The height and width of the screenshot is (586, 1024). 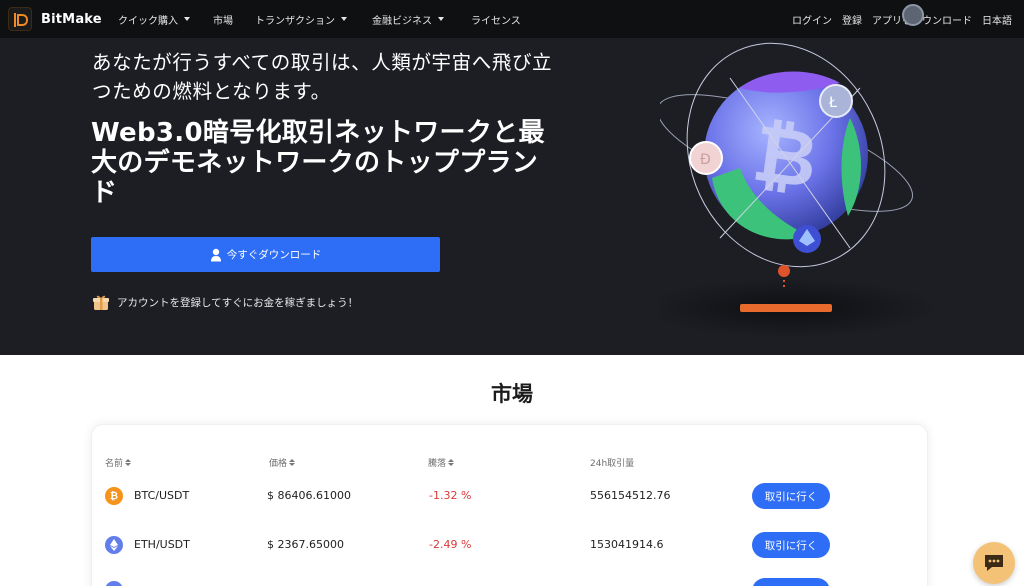 What do you see at coordinates (812, 19) in the screenshot?
I see `login-link: ログイン` at bounding box center [812, 19].